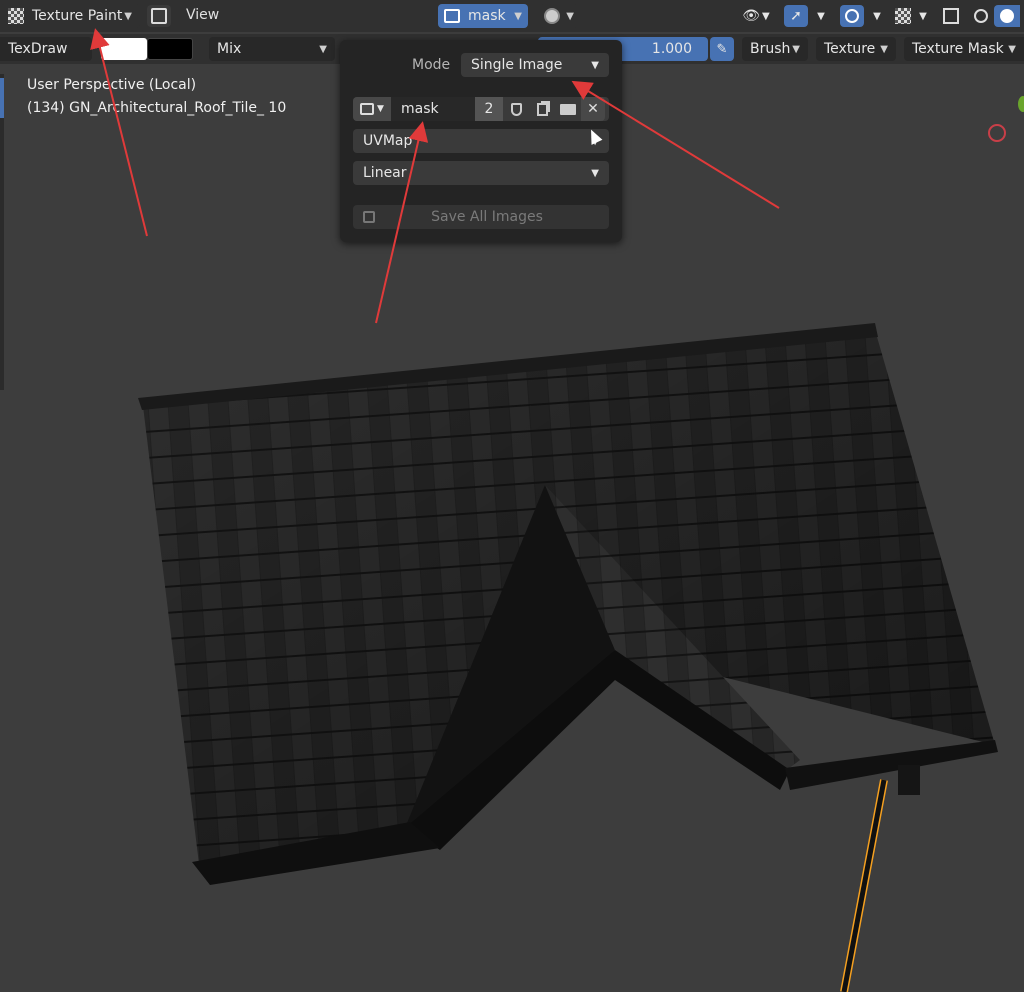 This screenshot has width=1024, height=992. I want to click on image-browse-button: ▼, so click(372, 109).